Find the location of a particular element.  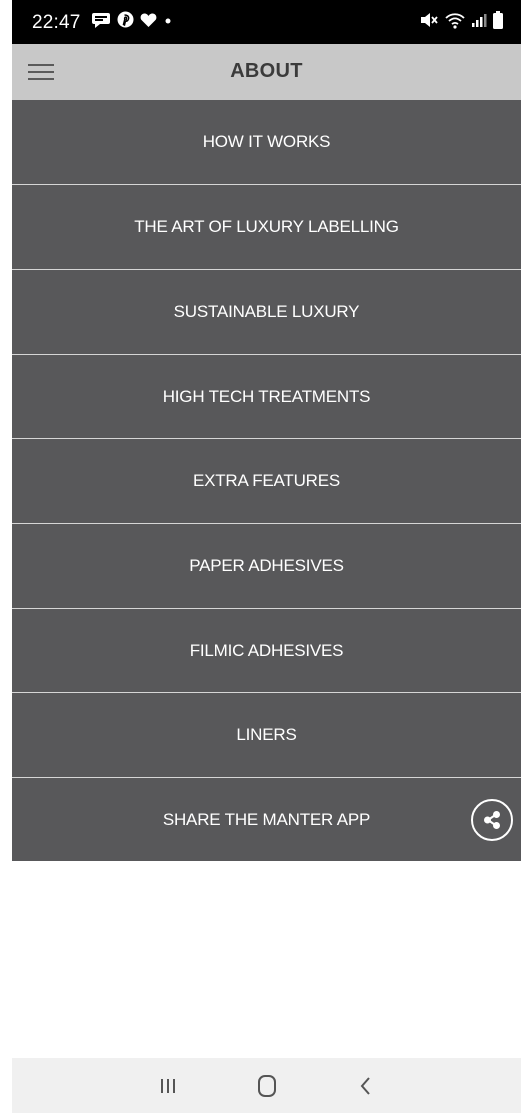

menu-item-label: SUSTAINABLE LUXURY is located at coordinates (266, 311).